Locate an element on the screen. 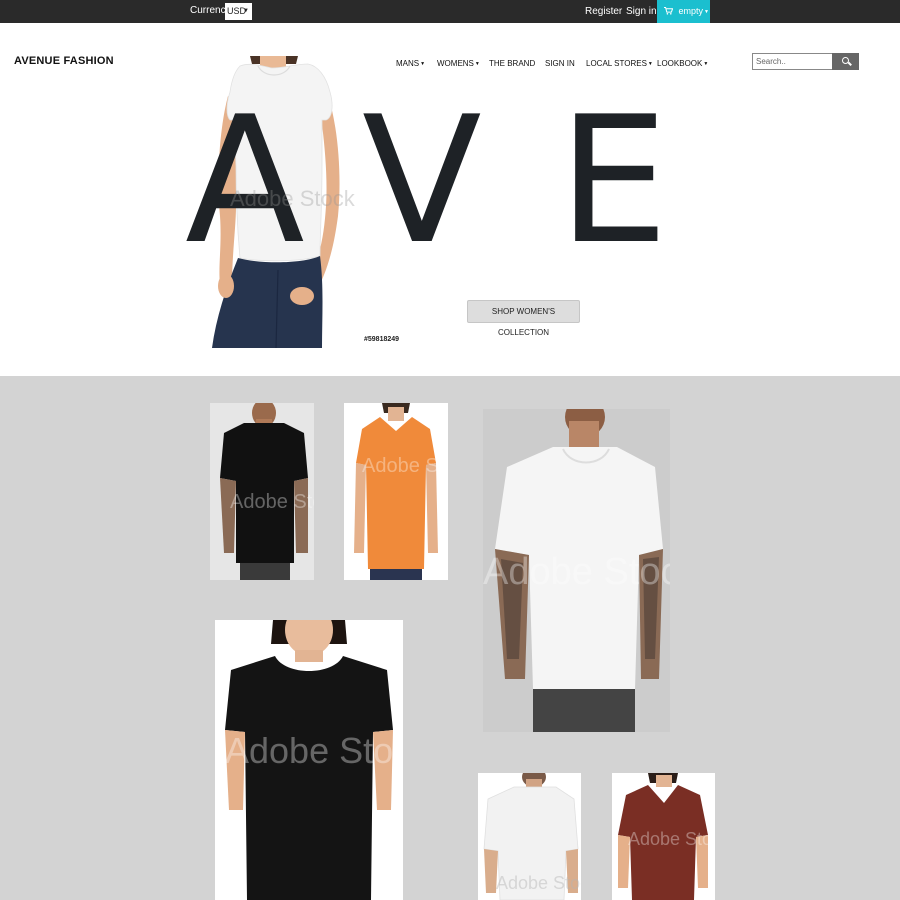 The image size is (900, 900). nav-womens: WOMENS▼ is located at coordinates (458, 63).